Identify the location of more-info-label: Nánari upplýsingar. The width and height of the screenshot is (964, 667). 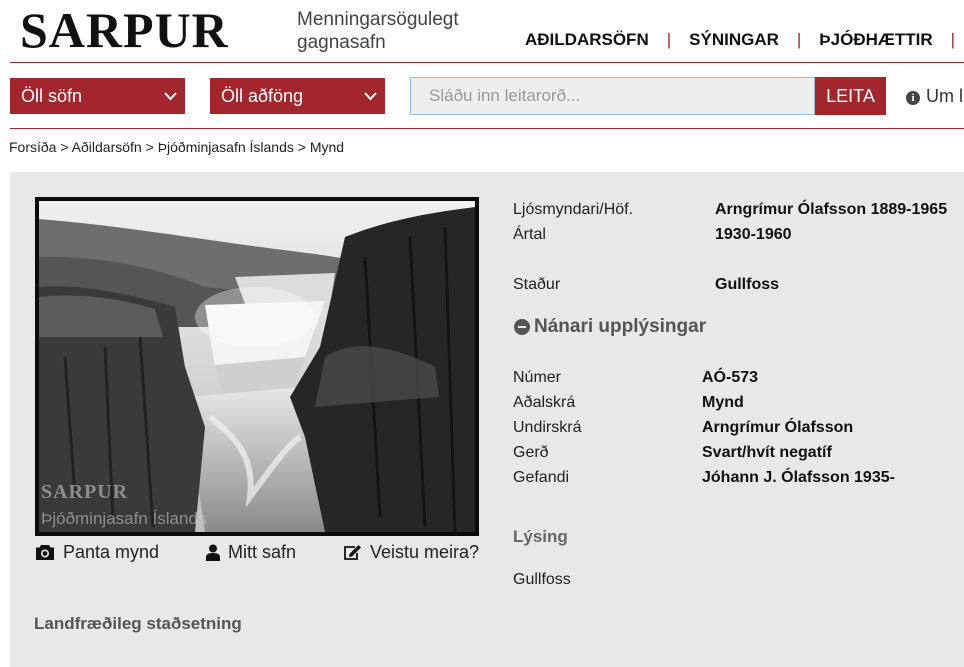
(620, 326).